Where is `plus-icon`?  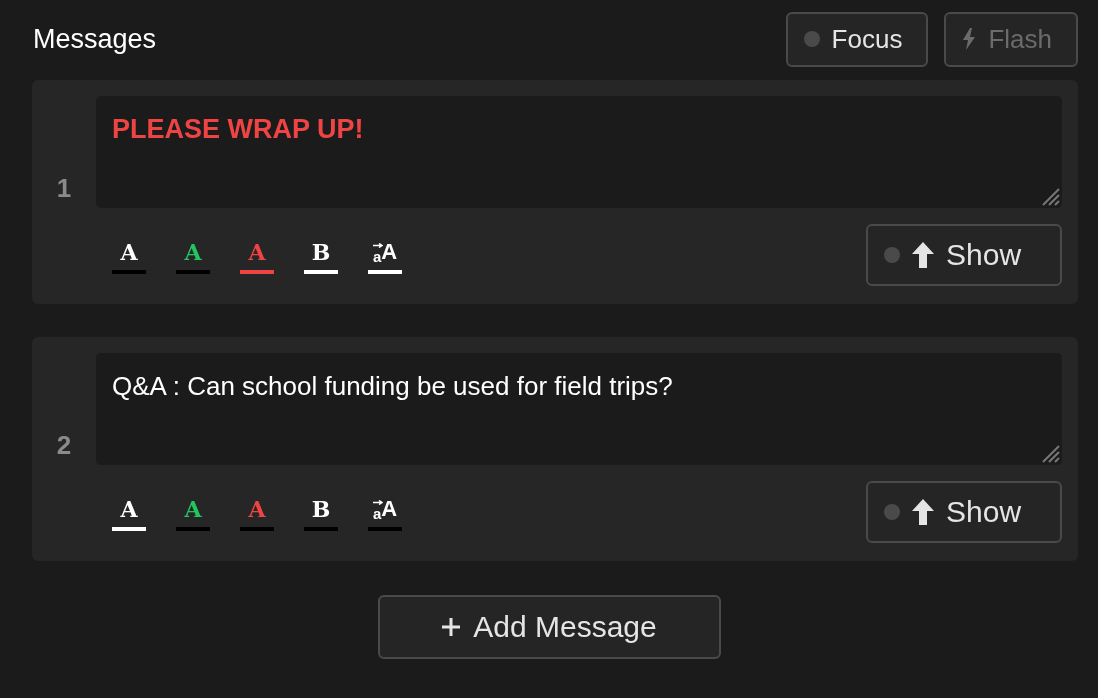
plus-icon is located at coordinates (451, 627).